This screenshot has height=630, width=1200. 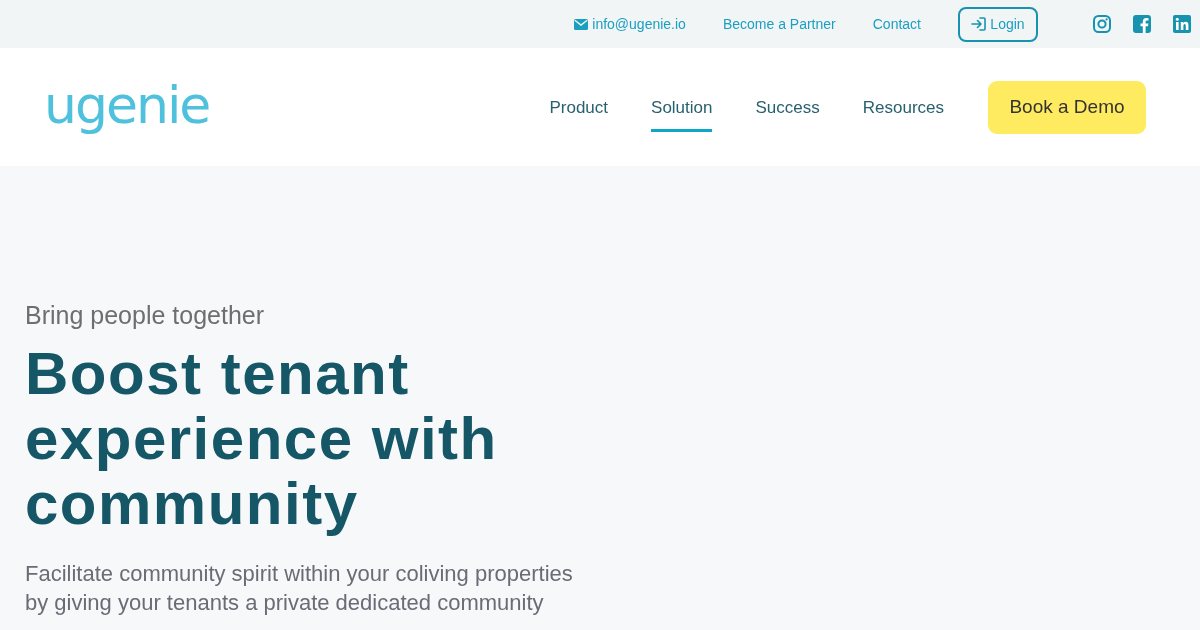 I want to click on nav-link: Product, so click(x=579, y=109).